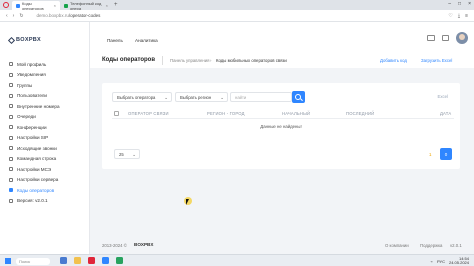  I want to click on phone-icon, so click(11, 106).